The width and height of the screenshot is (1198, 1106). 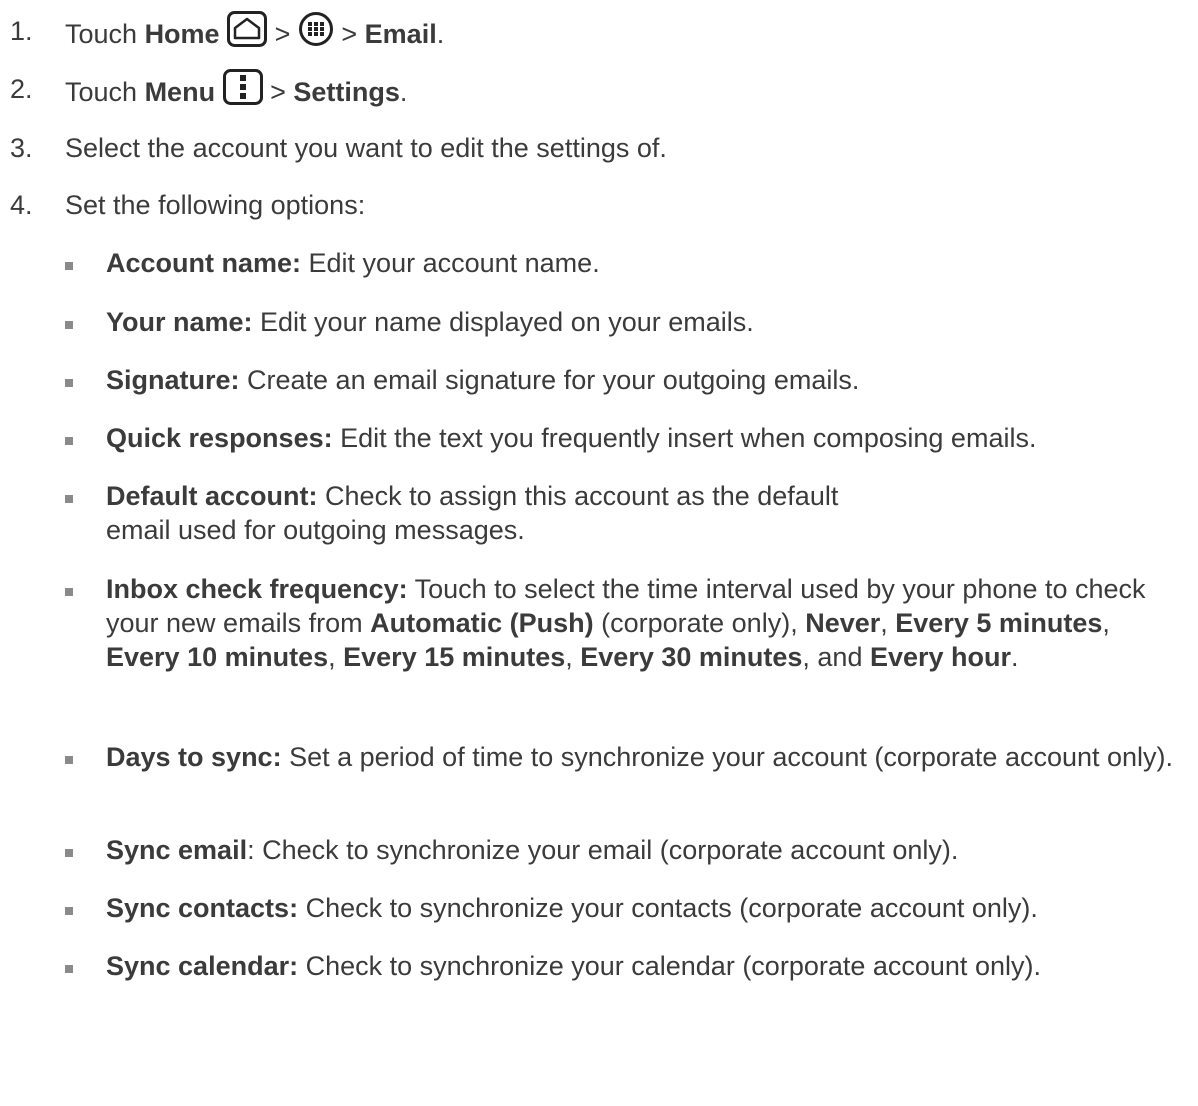 I want to click on home-icon, so click(x=247, y=33).